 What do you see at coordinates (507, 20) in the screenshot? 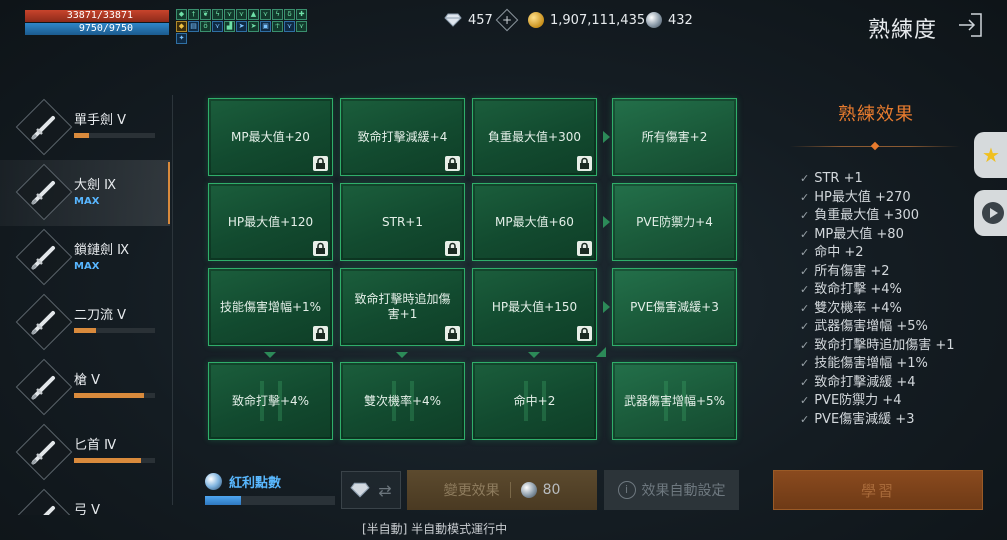
I see `add-diamond-button: +` at bounding box center [507, 20].